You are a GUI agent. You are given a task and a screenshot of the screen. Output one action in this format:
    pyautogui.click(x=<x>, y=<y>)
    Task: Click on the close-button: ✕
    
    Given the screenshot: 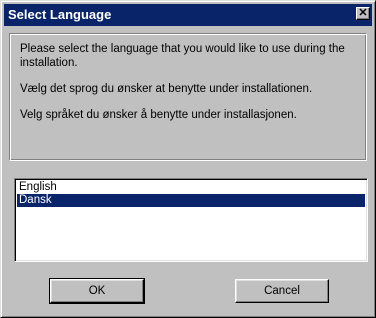 What is the action you would take?
    pyautogui.click(x=363, y=13)
    